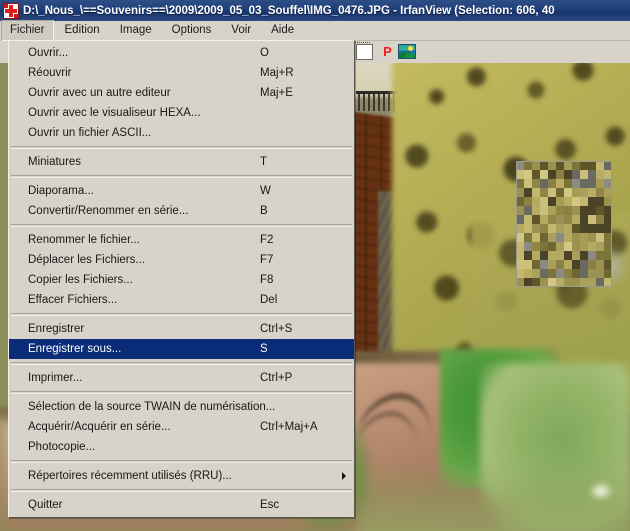 This screenshot has height=531, width=630. Describe the element at coordinates (264, 162) in the screenshot. I see `menu-item-shortcut: T` at that location.